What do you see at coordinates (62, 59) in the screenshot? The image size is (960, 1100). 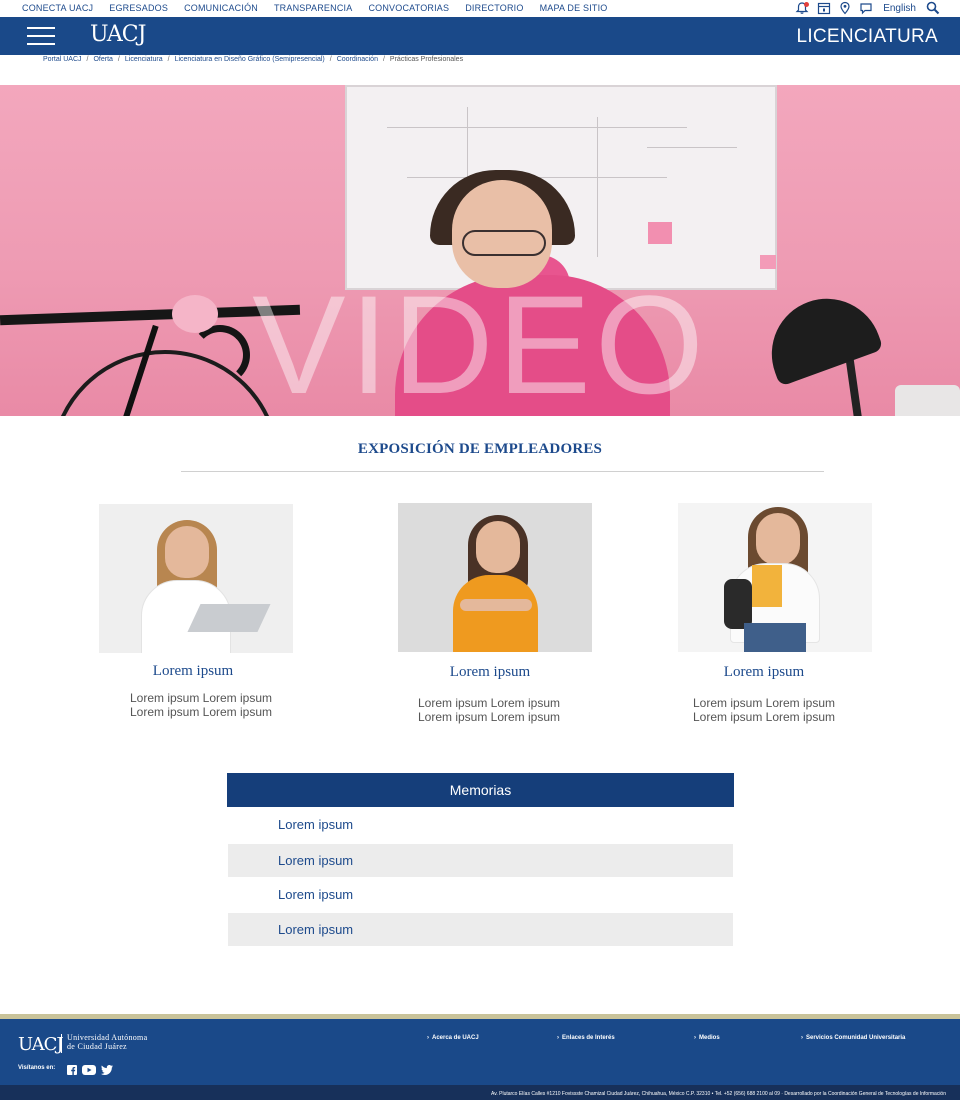 I see `breadcrumb-item-portal: Portal UACJ` at bounding box center [62, 59].